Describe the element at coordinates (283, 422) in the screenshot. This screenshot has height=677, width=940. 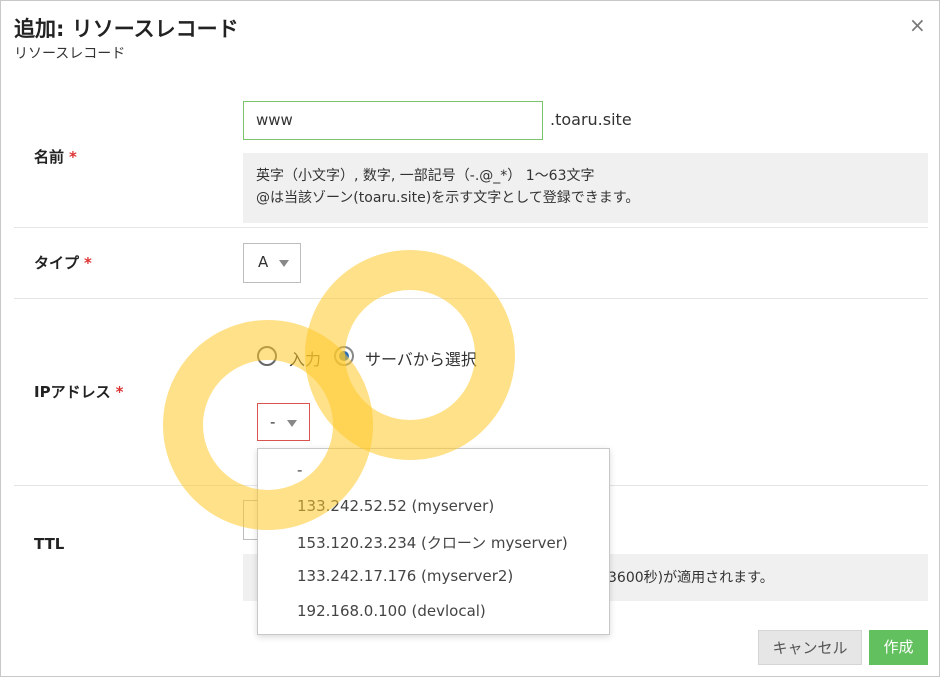
I see `ip-server-select: -` at that location.